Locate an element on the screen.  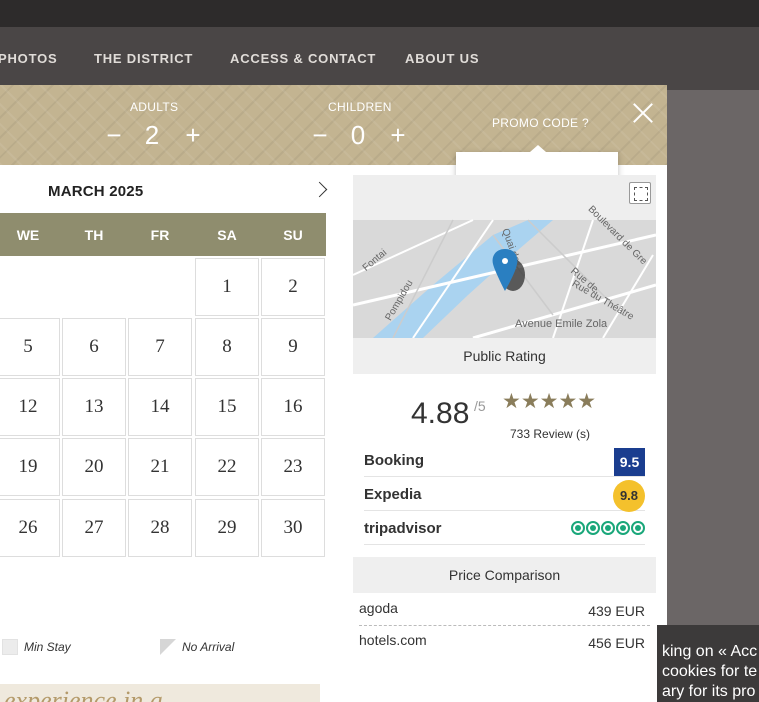
min-stay-swatch is located at coordinates (10, 647).